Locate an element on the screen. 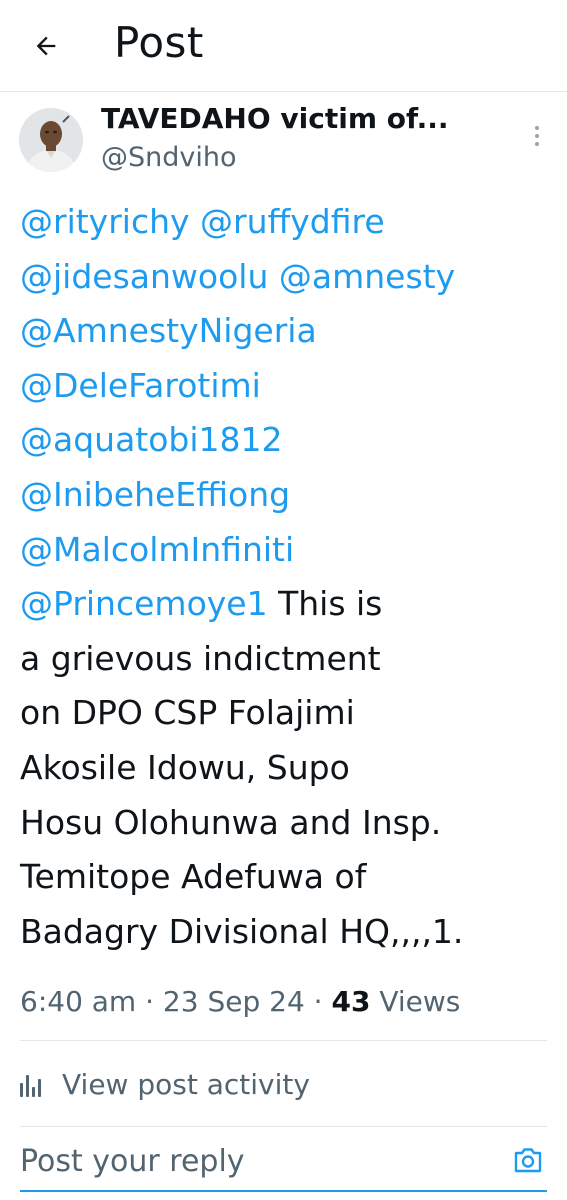 This screenshot has height=1200, width=567. post-text-segment: on DPO CSP Folajimi is located at coordinates (187, 713).